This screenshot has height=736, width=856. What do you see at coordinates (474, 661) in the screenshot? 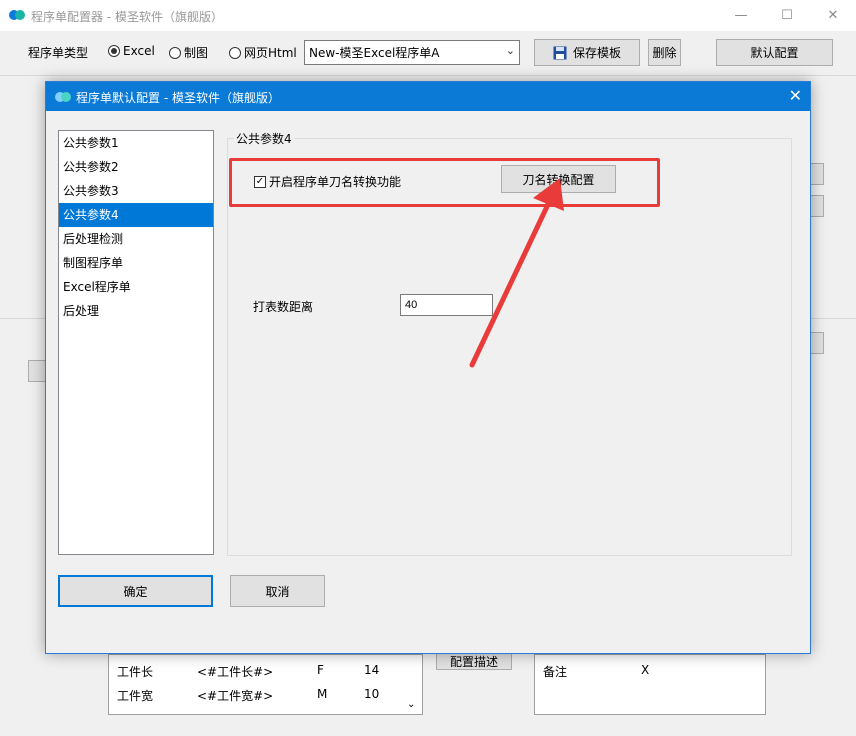
I see `config-desc-button: 配置描述` at bounding box center [474, 661].